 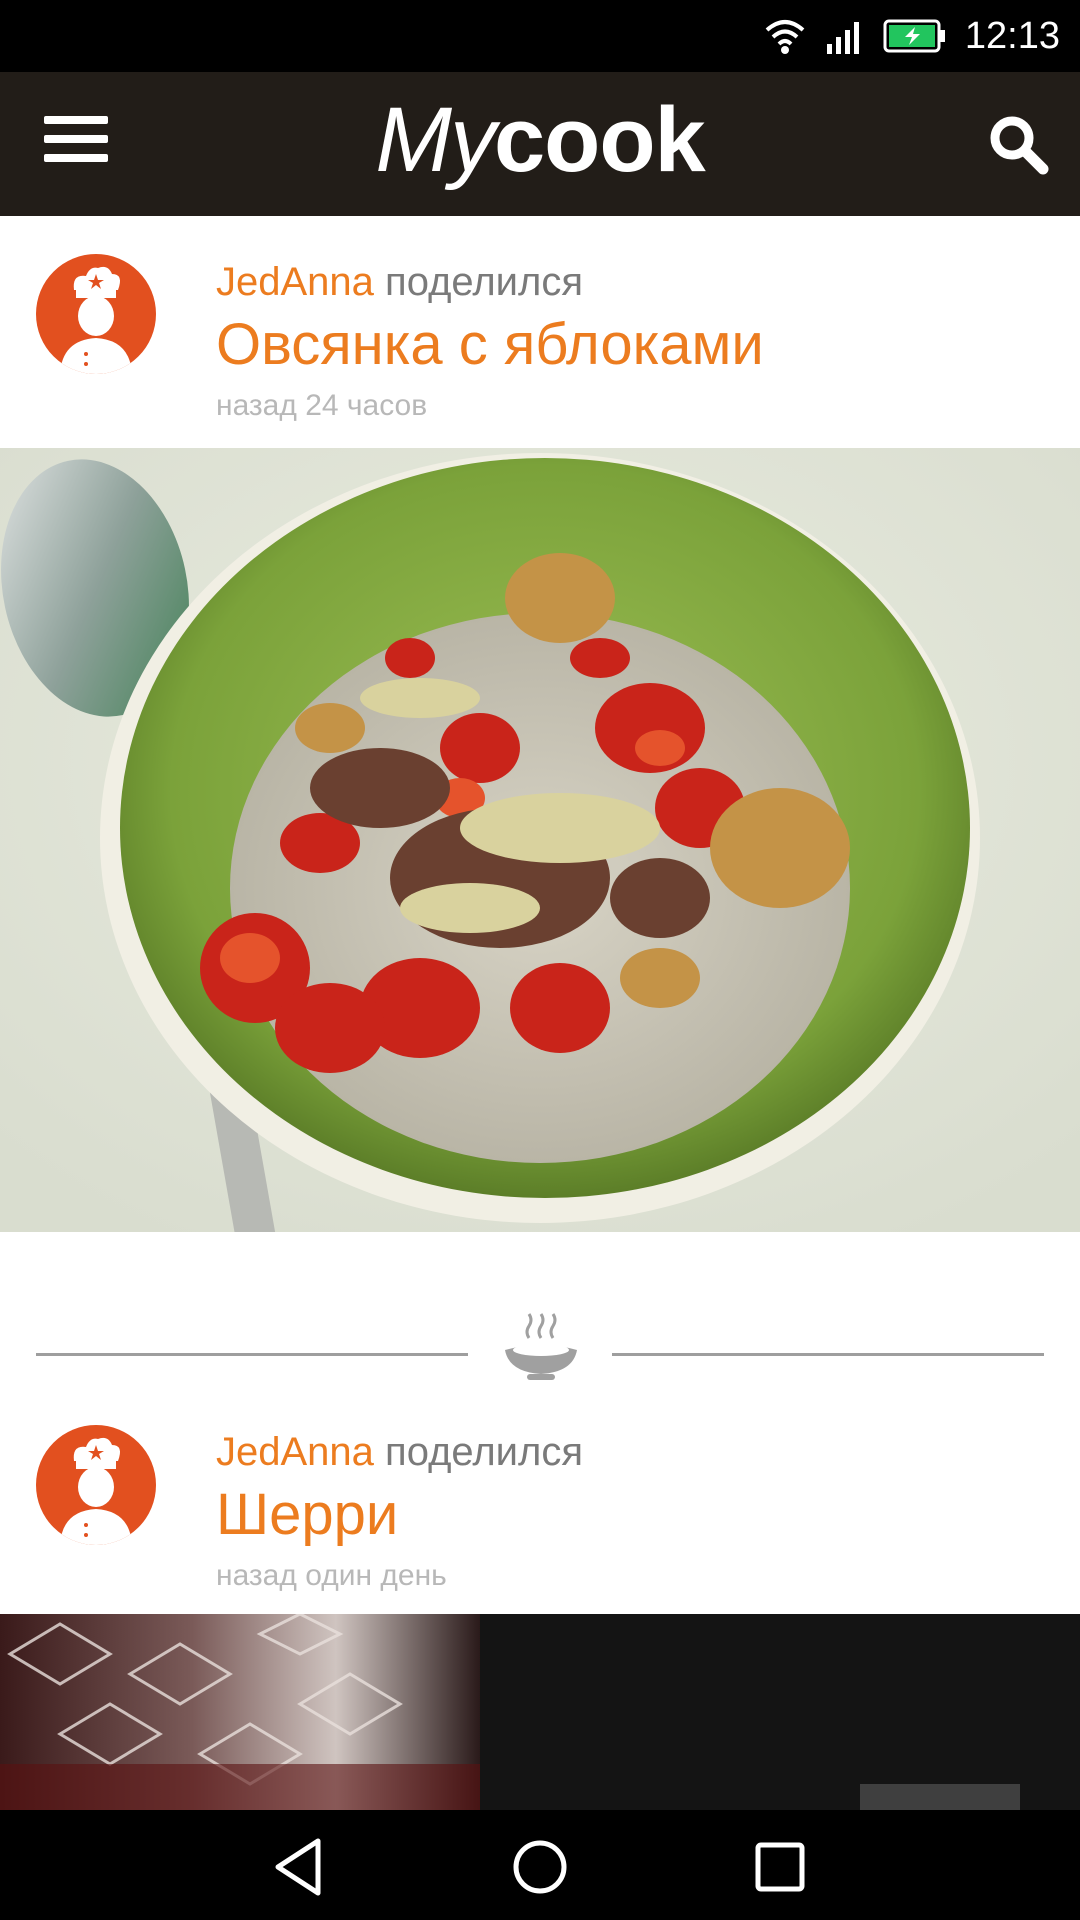 I want to click on sherry-glass-photo, so click(x=540, y=1712).